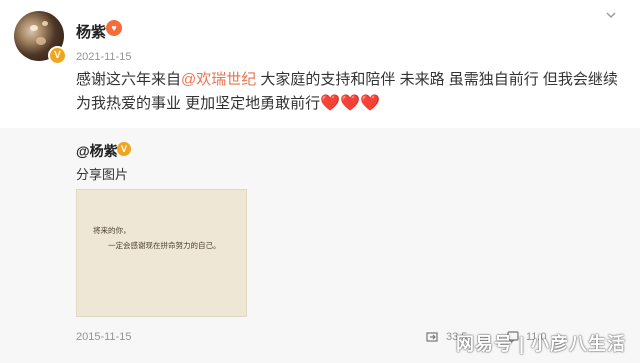 The image size is (640, 363). What do you see at coordinates (161, 253) in the screenshot?
I see `shared-image: 将来的你， 一定会感谢现在拼命努力的自己。` at bounding box center [161, 253].